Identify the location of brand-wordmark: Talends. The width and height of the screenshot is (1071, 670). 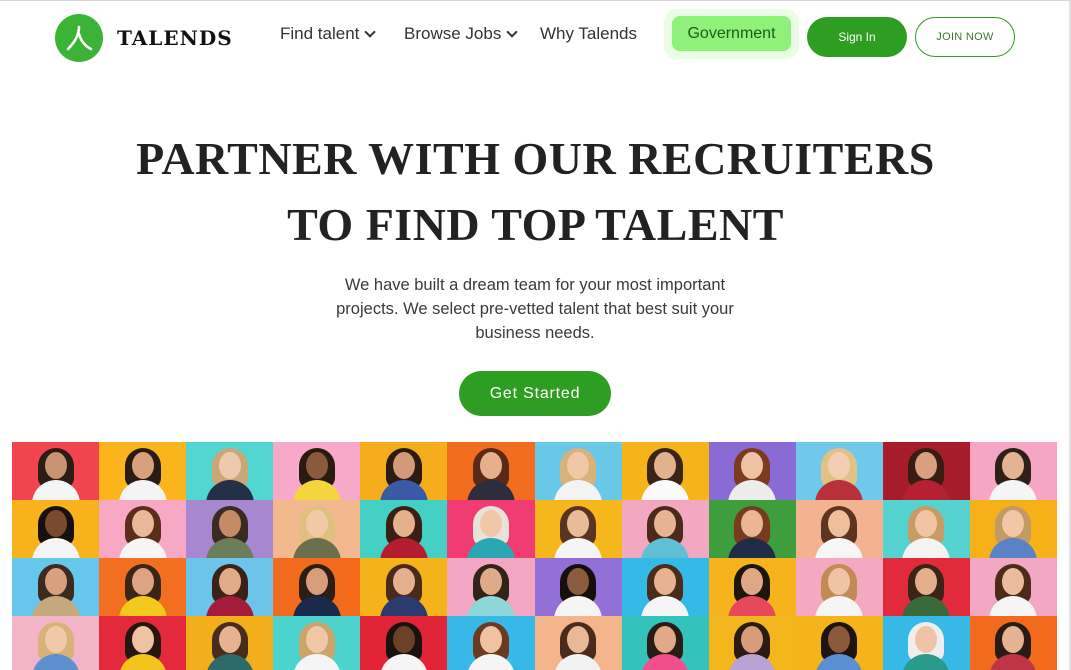
(175, 38).